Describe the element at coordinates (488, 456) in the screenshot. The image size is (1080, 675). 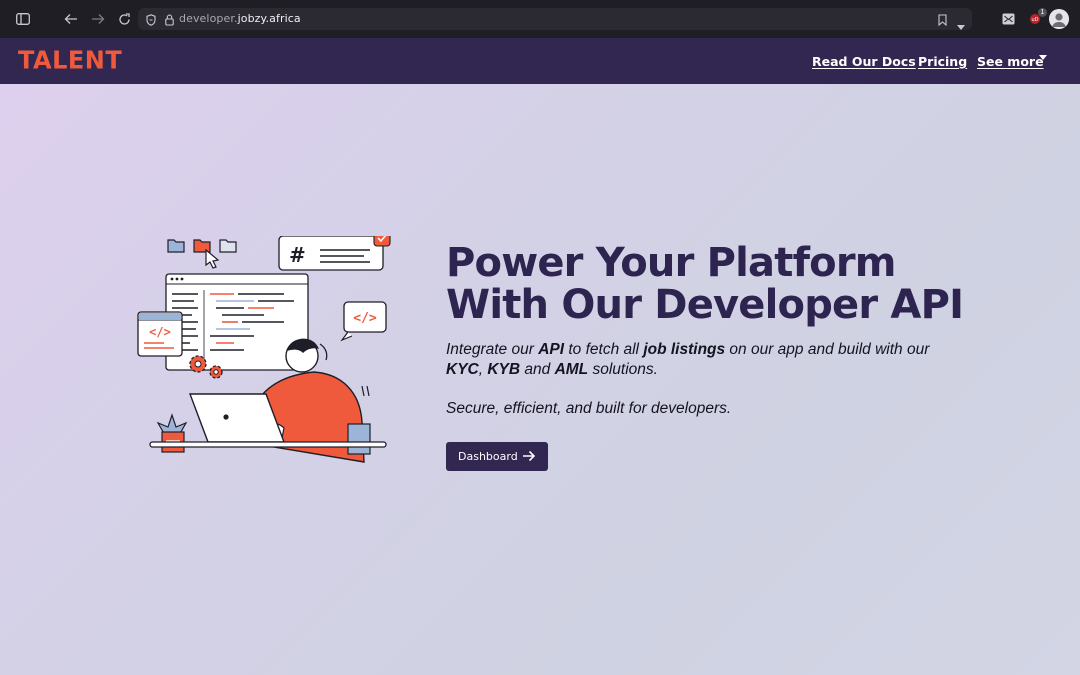
I see `dashboard-button-label: Dashboard` at that location.